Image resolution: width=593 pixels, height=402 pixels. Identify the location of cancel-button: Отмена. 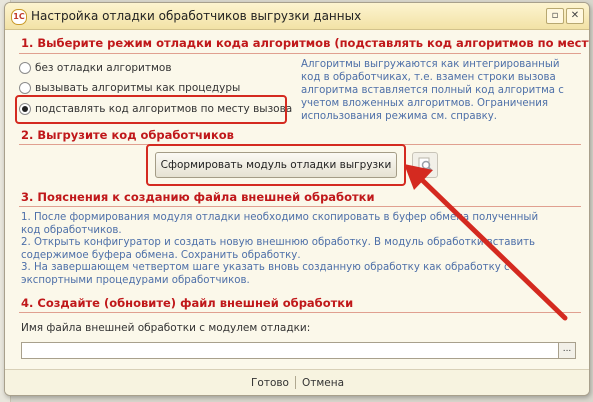
(323, 383).